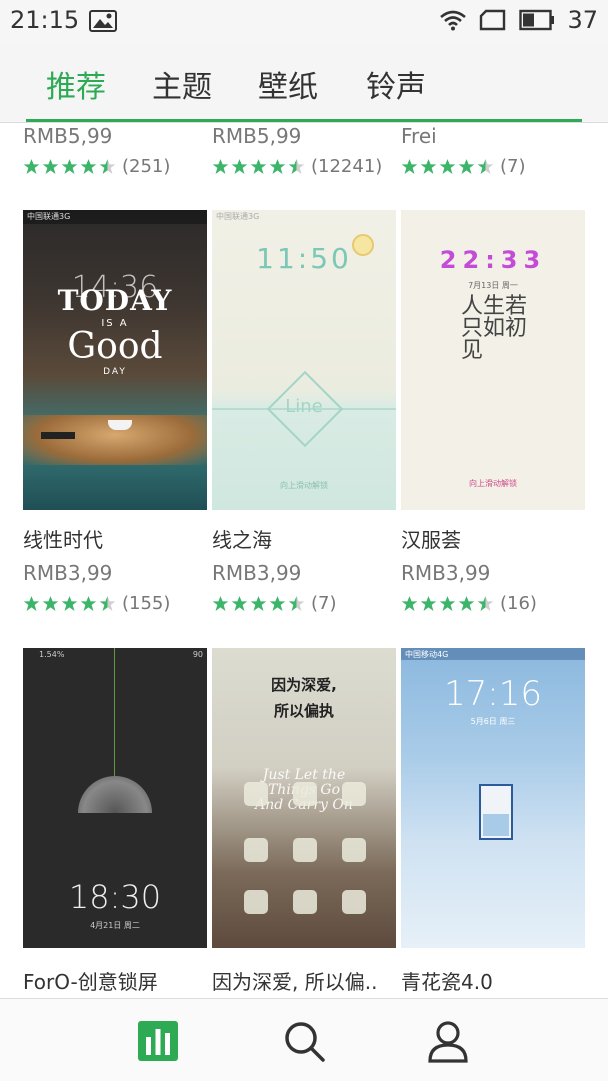  What do you see at coordinates (305, 794) in the screenshot?
I see `contacts-icon` at bounding box center [305, 794].